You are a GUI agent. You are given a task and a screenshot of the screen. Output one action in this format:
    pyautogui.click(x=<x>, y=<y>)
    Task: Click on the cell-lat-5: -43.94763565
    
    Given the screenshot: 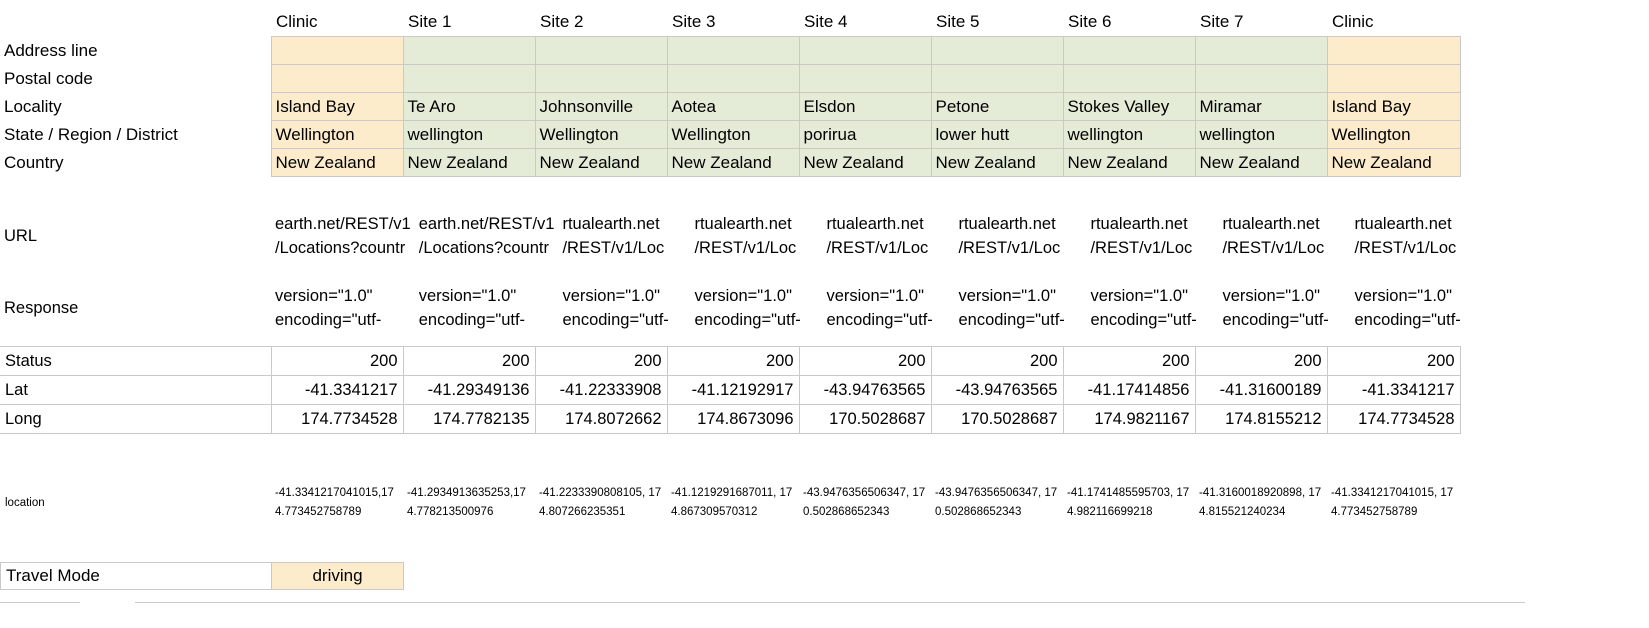 What is the action you would take?
    pyautogui.click(x=997, y=390)
    